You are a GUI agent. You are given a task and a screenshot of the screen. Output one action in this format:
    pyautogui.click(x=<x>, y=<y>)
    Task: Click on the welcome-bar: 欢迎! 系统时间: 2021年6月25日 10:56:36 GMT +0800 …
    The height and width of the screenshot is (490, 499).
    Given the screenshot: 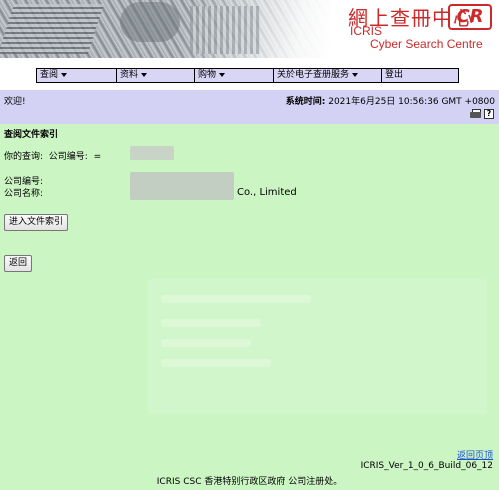 What is the action you would take?
    pyautogui.click(x=249, y=107)
    